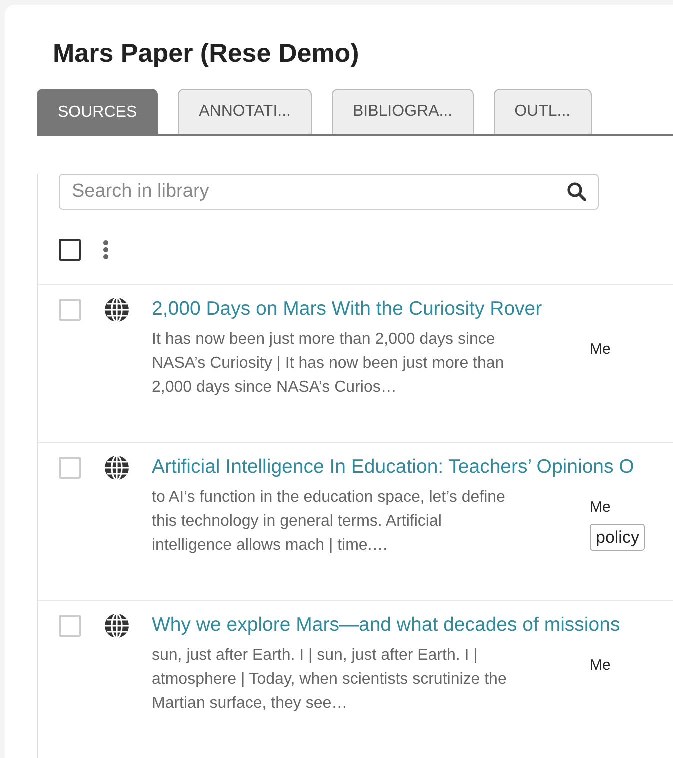  What do you see at coordinates (329, 192) in the screenshot?
I see `search-field: Search in library` at bounding box center [329, 192].